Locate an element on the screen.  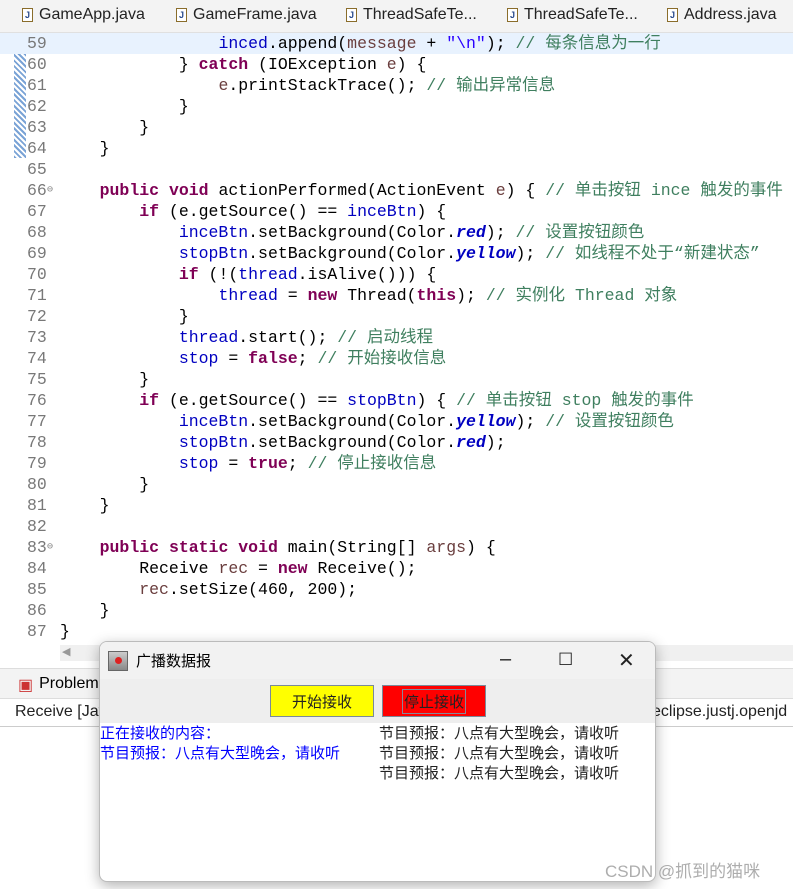
code-line: 86 } is located at coordinates (396, 610).